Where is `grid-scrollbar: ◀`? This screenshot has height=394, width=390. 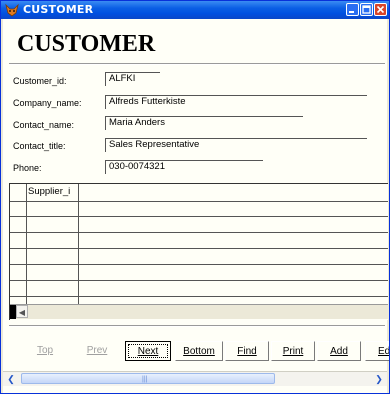 grid-scrollbar: ◀ is located at coordinates (199, 311).